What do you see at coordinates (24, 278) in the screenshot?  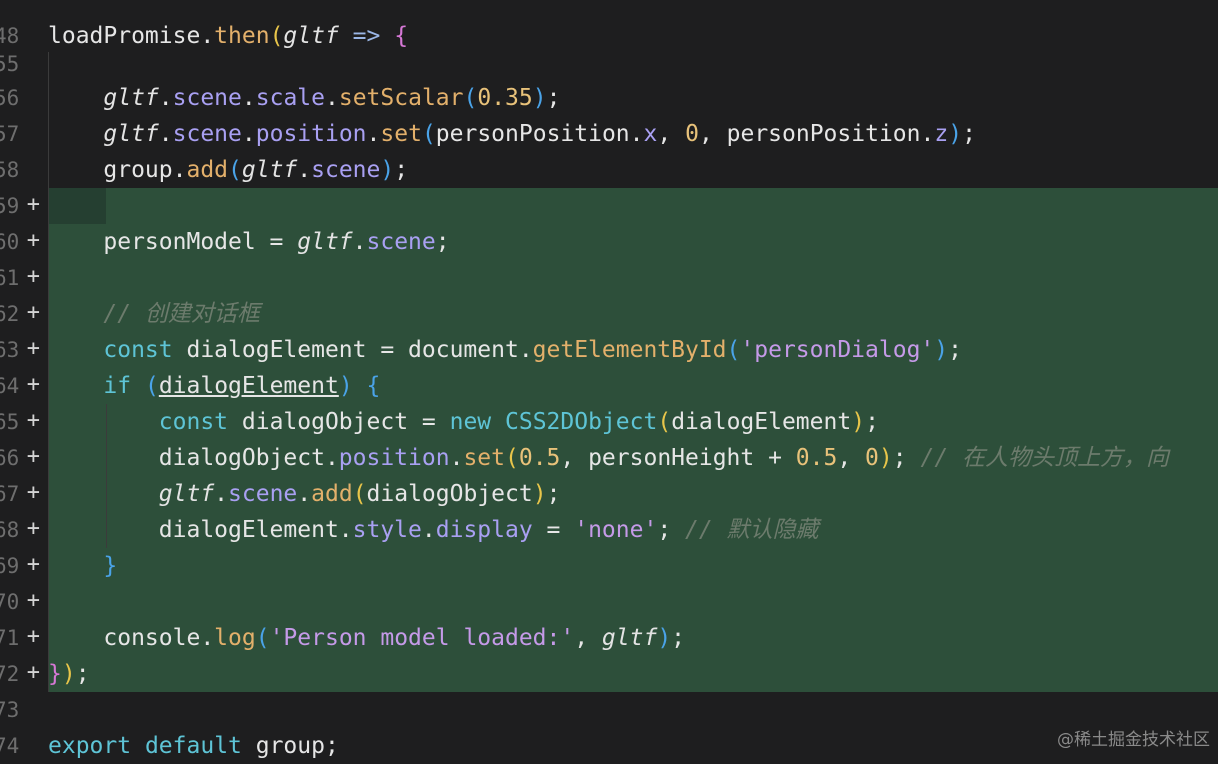 I see `line-gutter: 61 +` at bounding box center [24, 278].